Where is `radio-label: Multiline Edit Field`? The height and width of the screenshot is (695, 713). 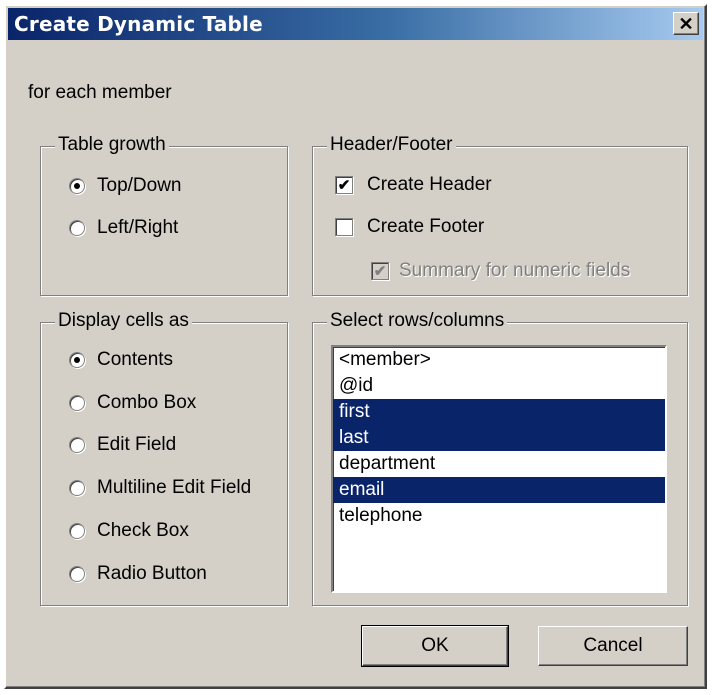
radio-label: Multiline Edit Field is located at coordinates (174, 487).